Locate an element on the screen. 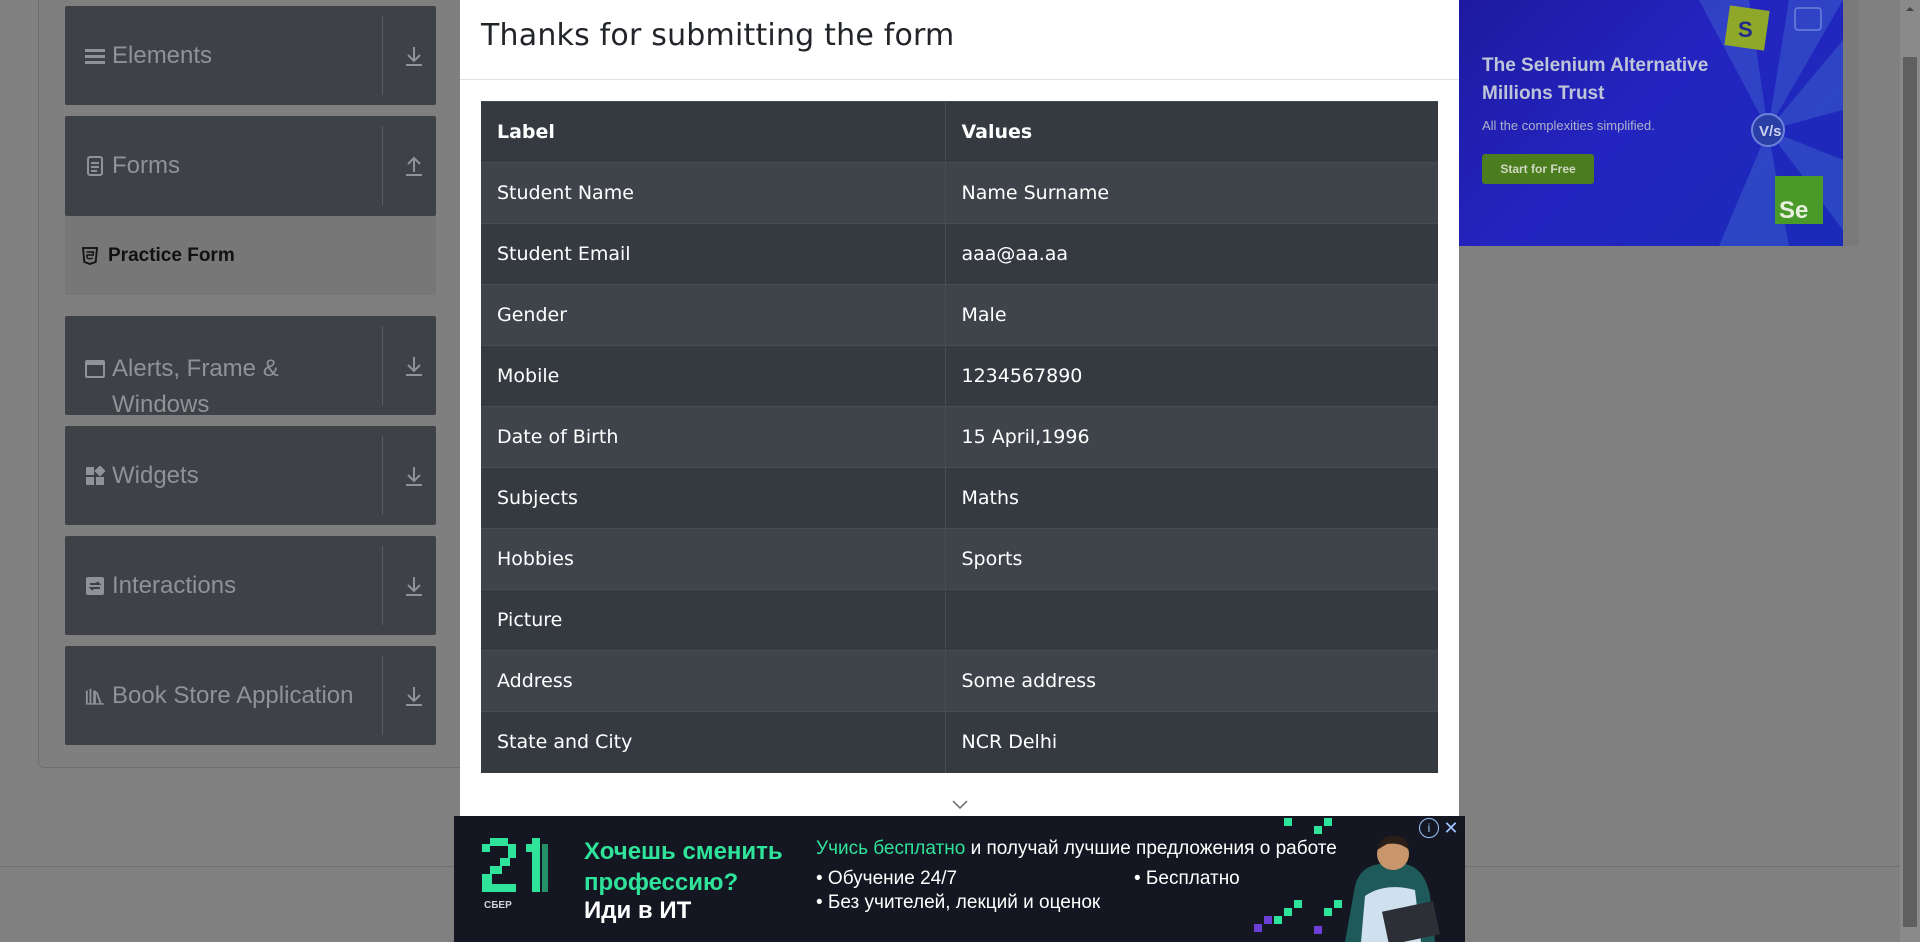 The image size is (1920, 942). ad-info-icon: i is located at coordinates (1429, 828).